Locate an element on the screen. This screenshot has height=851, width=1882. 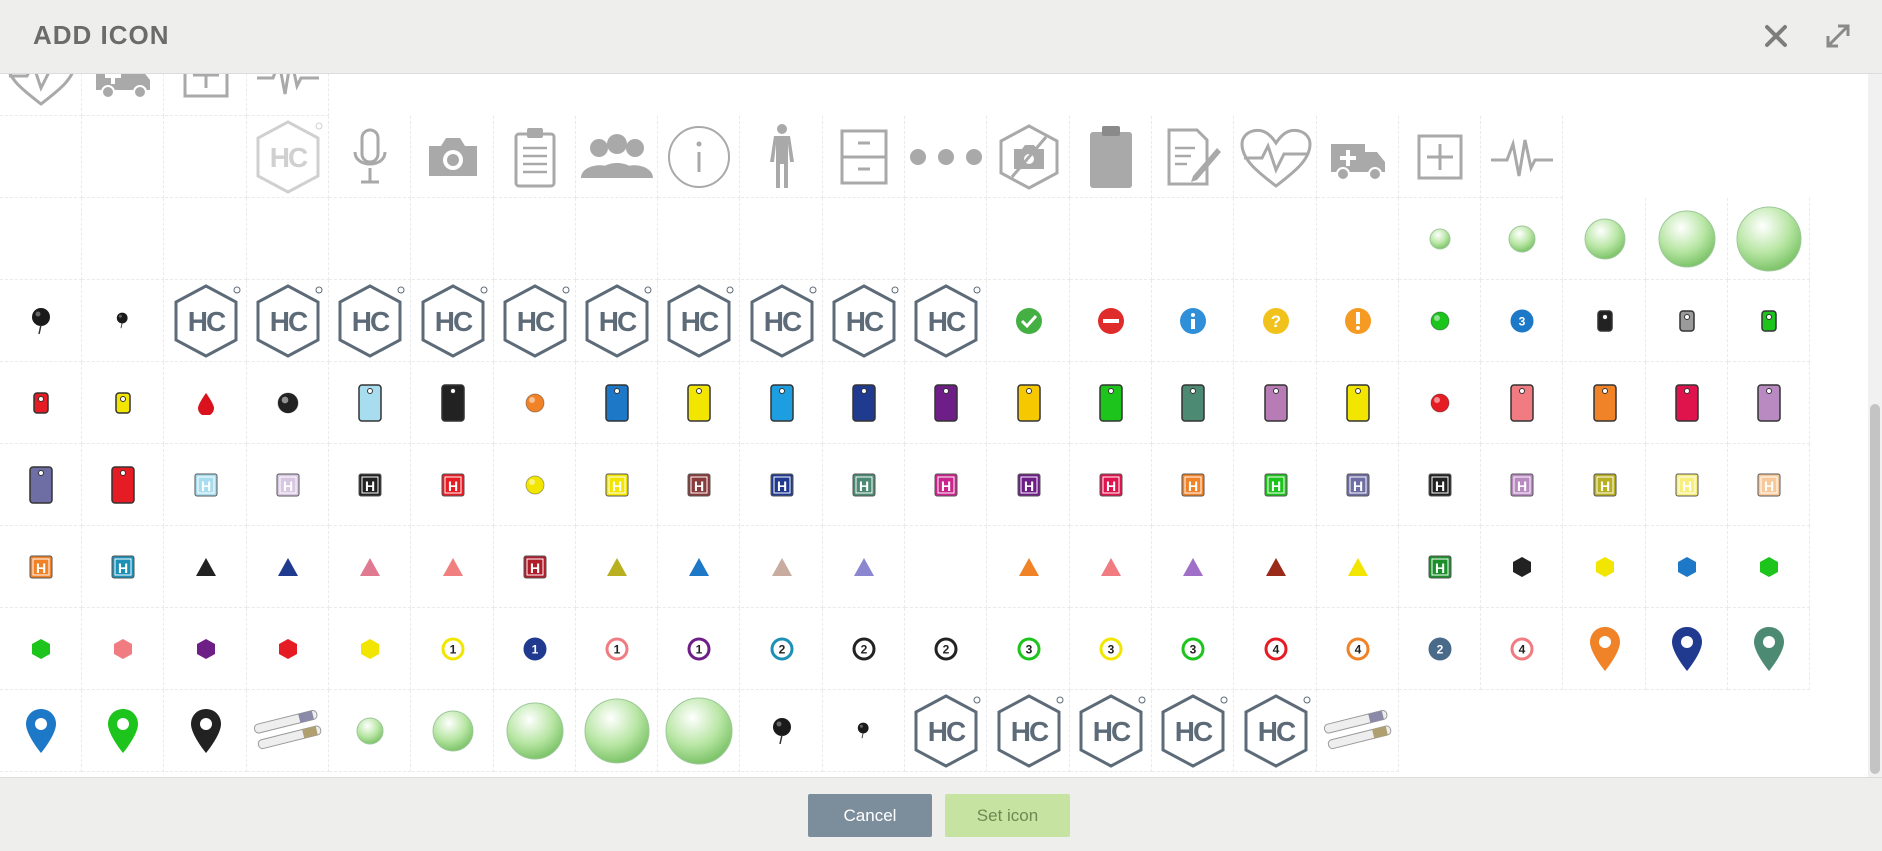
triangle-violet-icon-cell is located at coordinates (1193, 567).